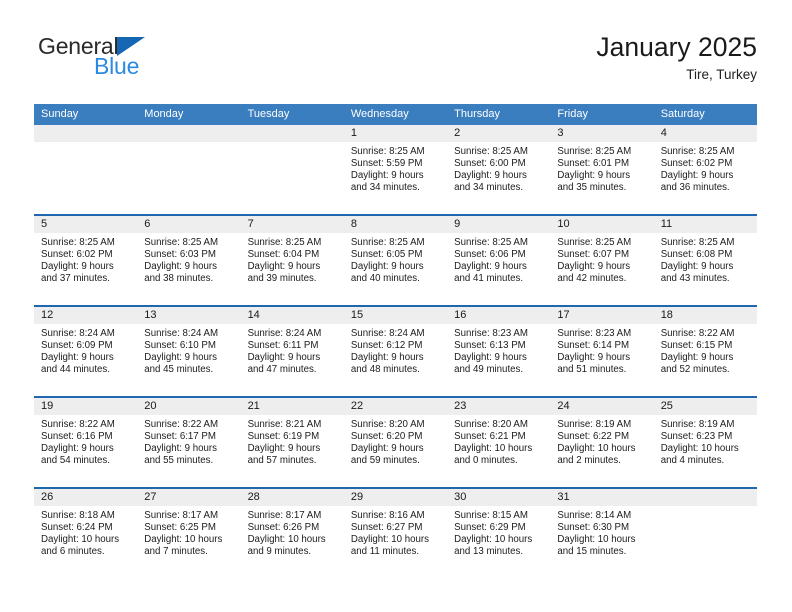 This screenshot has width=792, height=612. Describe the element at coordinates (705, 497) in the screenshot. I see `day-number` at that location.